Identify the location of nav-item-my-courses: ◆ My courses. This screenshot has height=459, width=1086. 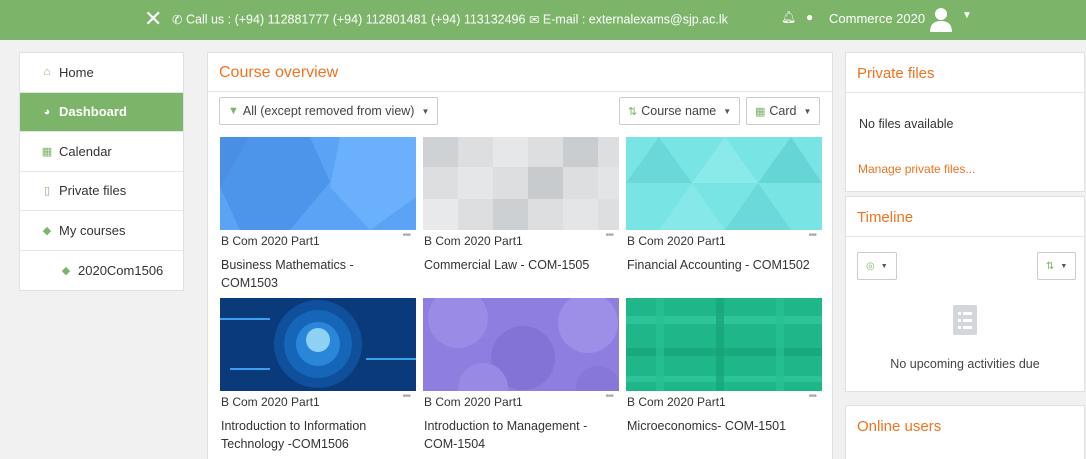
(101, 231).